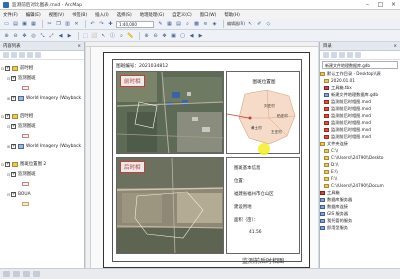 The width and height of the screenshot is (400, 279). Describe the element at coordinates (360, 87) in the screenshot. I see `catalog-item: 工具箱.tbx` at that location.